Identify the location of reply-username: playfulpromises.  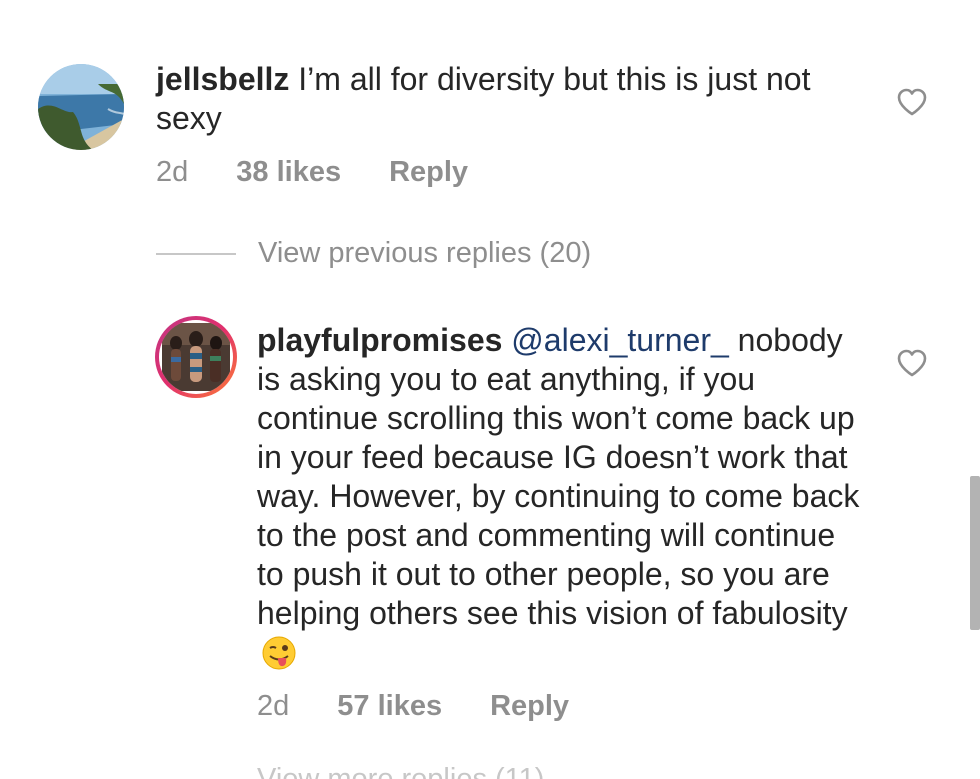
(379, 340).